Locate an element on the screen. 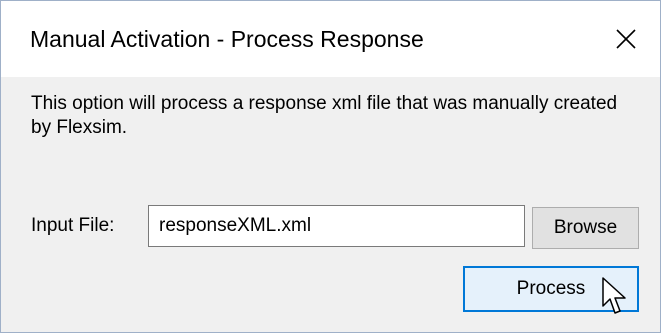 This screenshot has width=661, height=333. process-button: Process is located at coordinates (551, 289).